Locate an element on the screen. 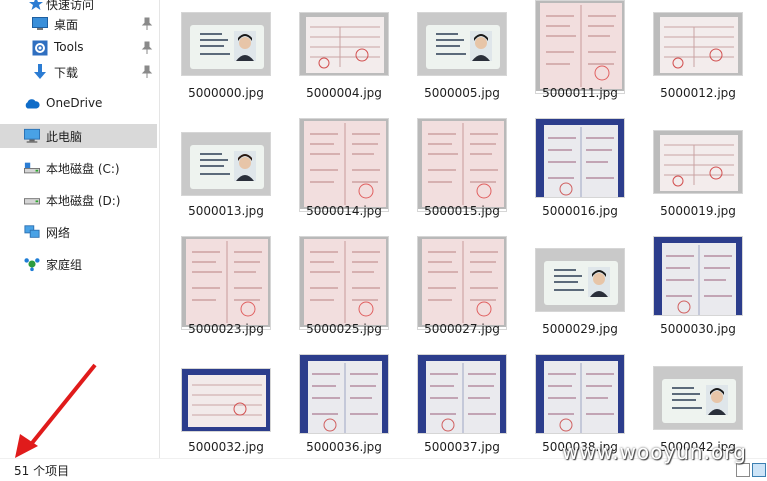 The height and width of the screenshot is (481, 767). file-item: 5000005.jpg is located at coordinates (462, 59).